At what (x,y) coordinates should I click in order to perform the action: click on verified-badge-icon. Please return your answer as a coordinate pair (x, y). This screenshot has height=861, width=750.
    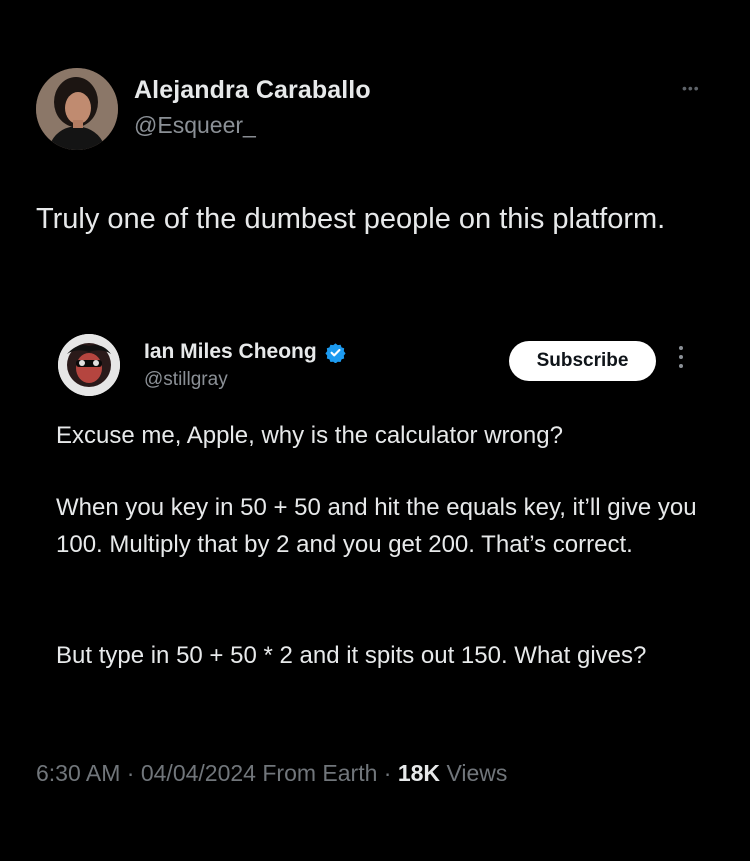
    Looking at the image, I should click on (335, 352).